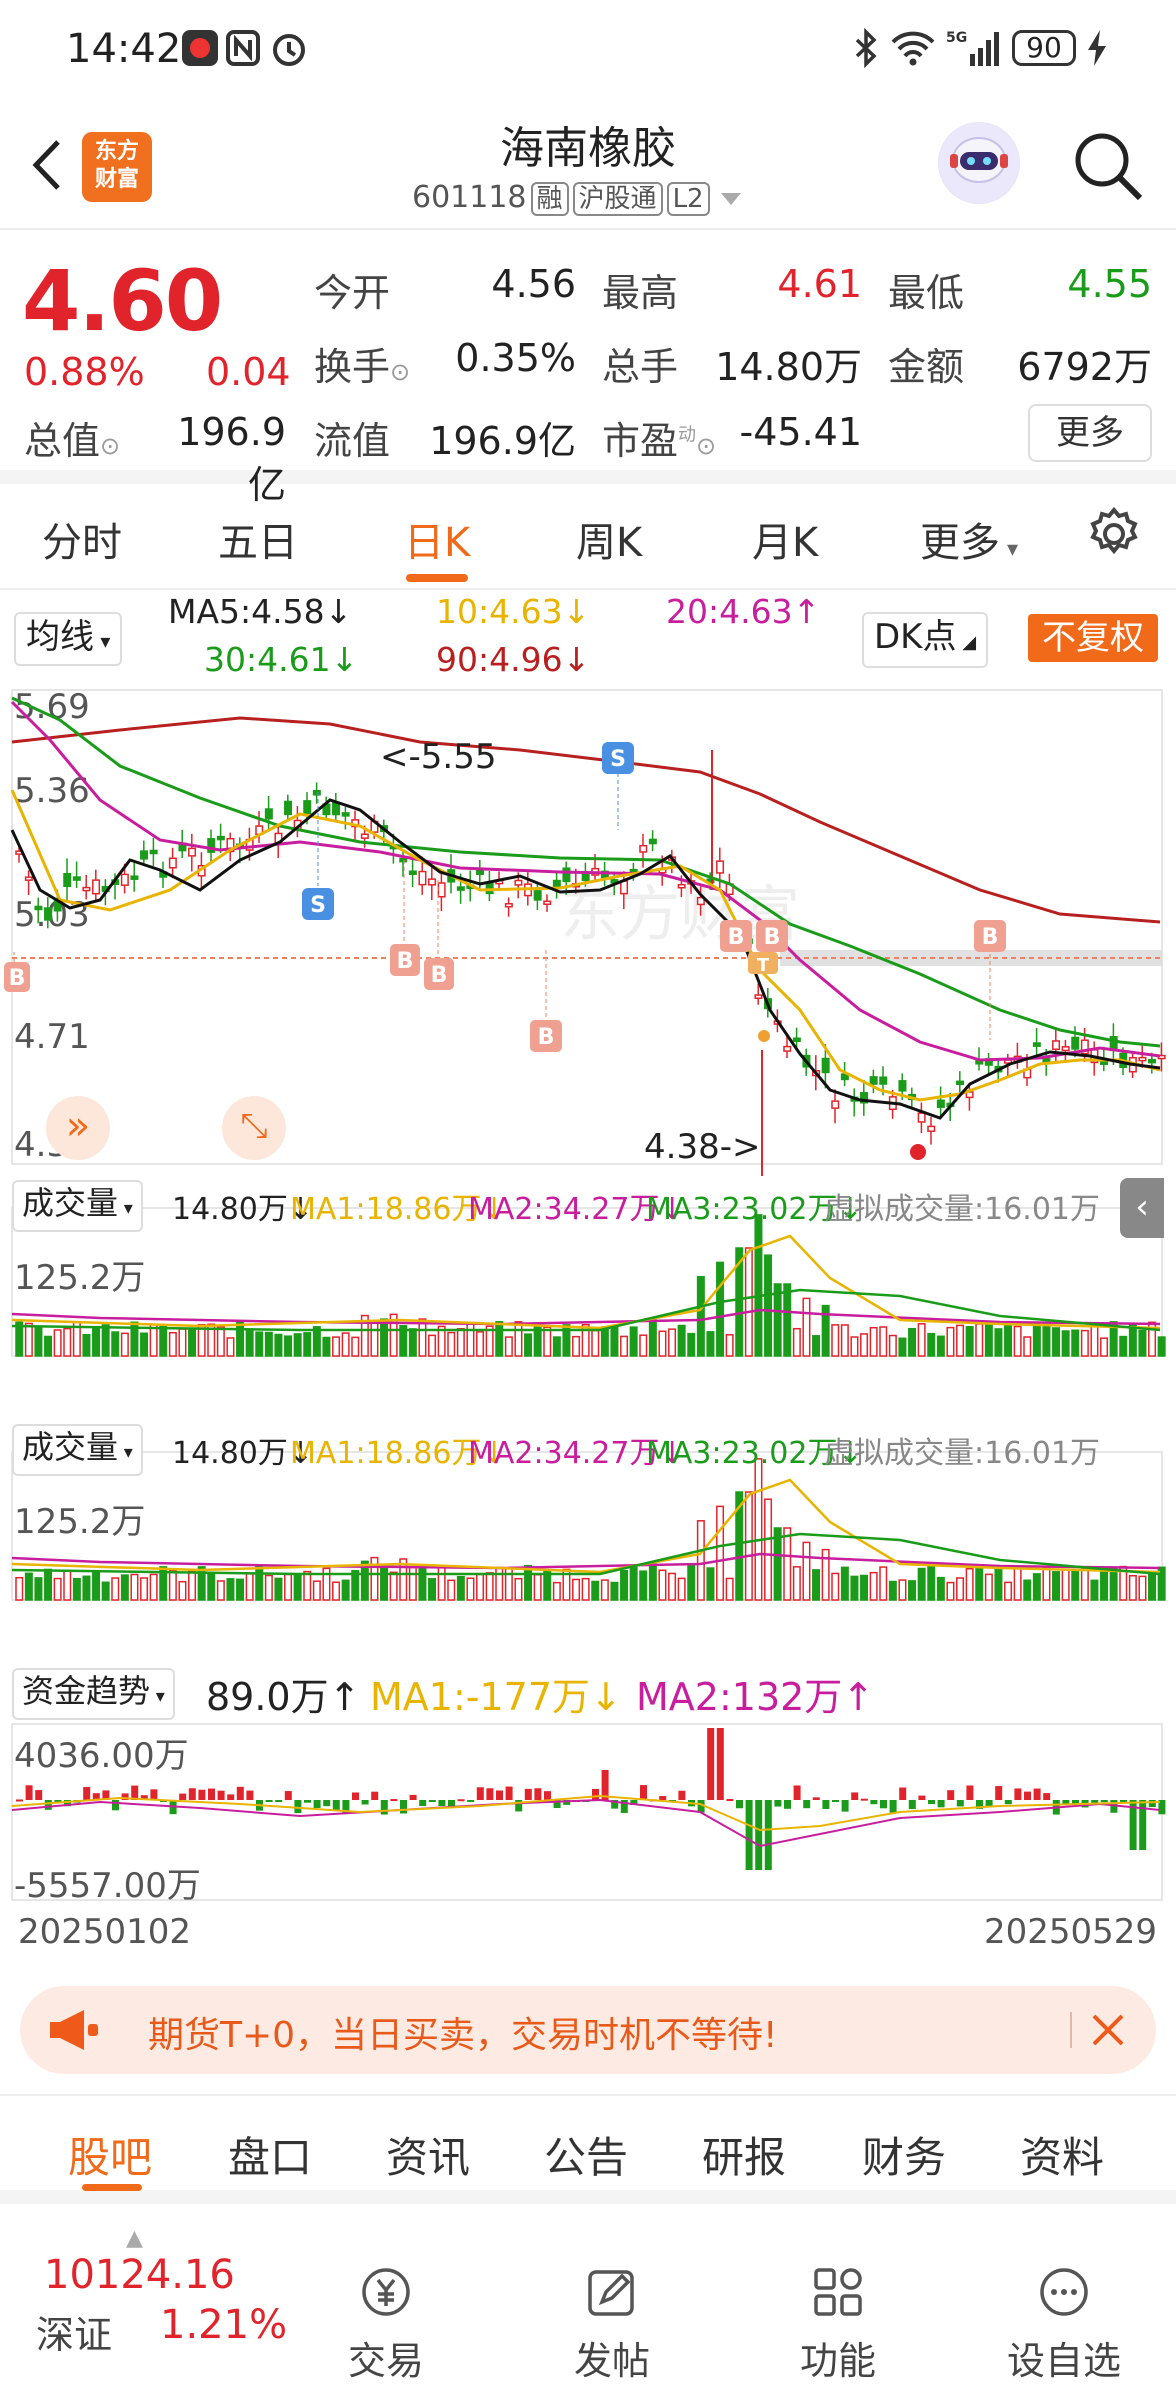 This screenshot has height=2400, width=1176. What do you see at coordinates (588, 165) in the screenshot?
I see `stock-header: 东方 财富 海南橡胶 601118 融沪股通 L2` at bounding box center [588, 165].